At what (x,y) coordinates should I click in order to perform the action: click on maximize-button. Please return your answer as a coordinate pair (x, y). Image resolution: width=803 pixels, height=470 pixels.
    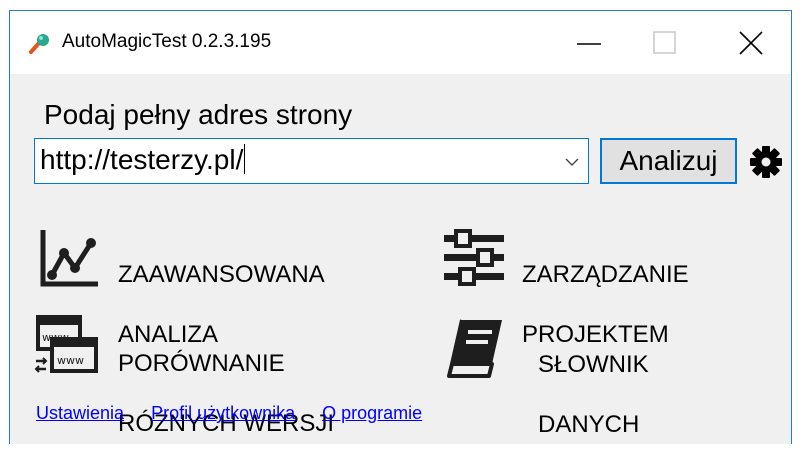
    Looking at the image, I should click on (665, 42).